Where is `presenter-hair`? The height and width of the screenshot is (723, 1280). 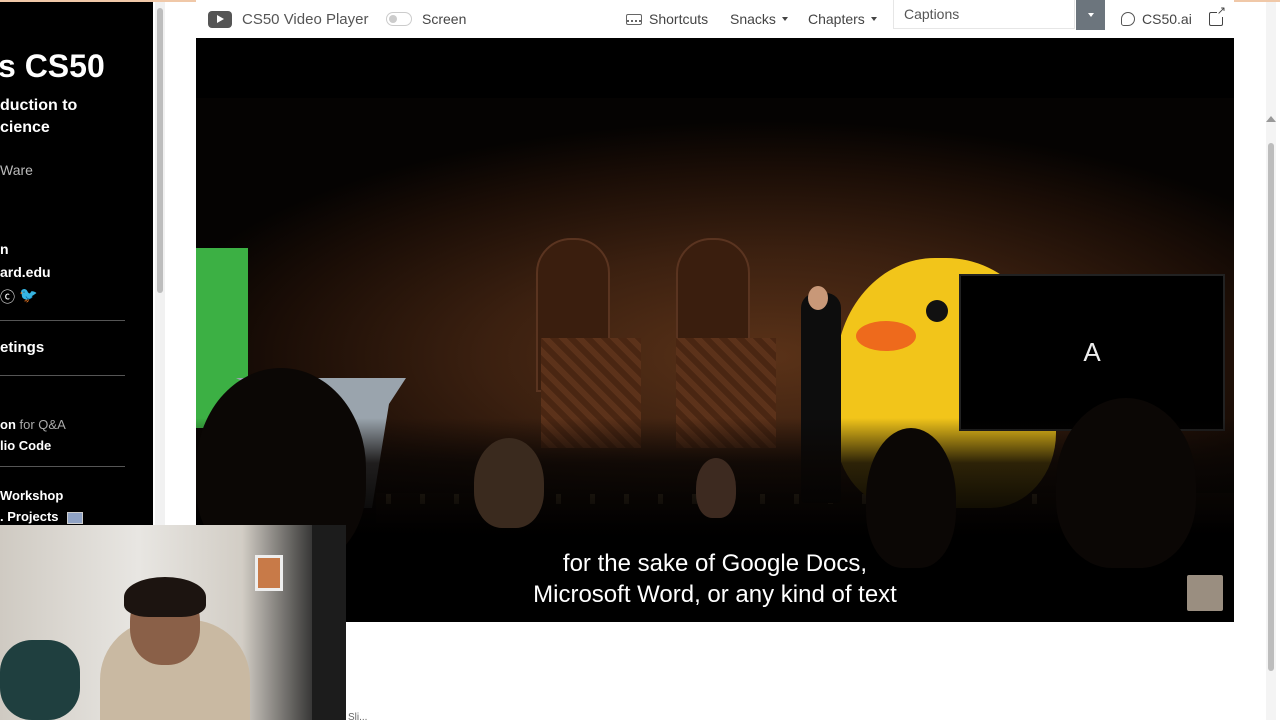 presenter-hair is located at coordinates (165, 597).